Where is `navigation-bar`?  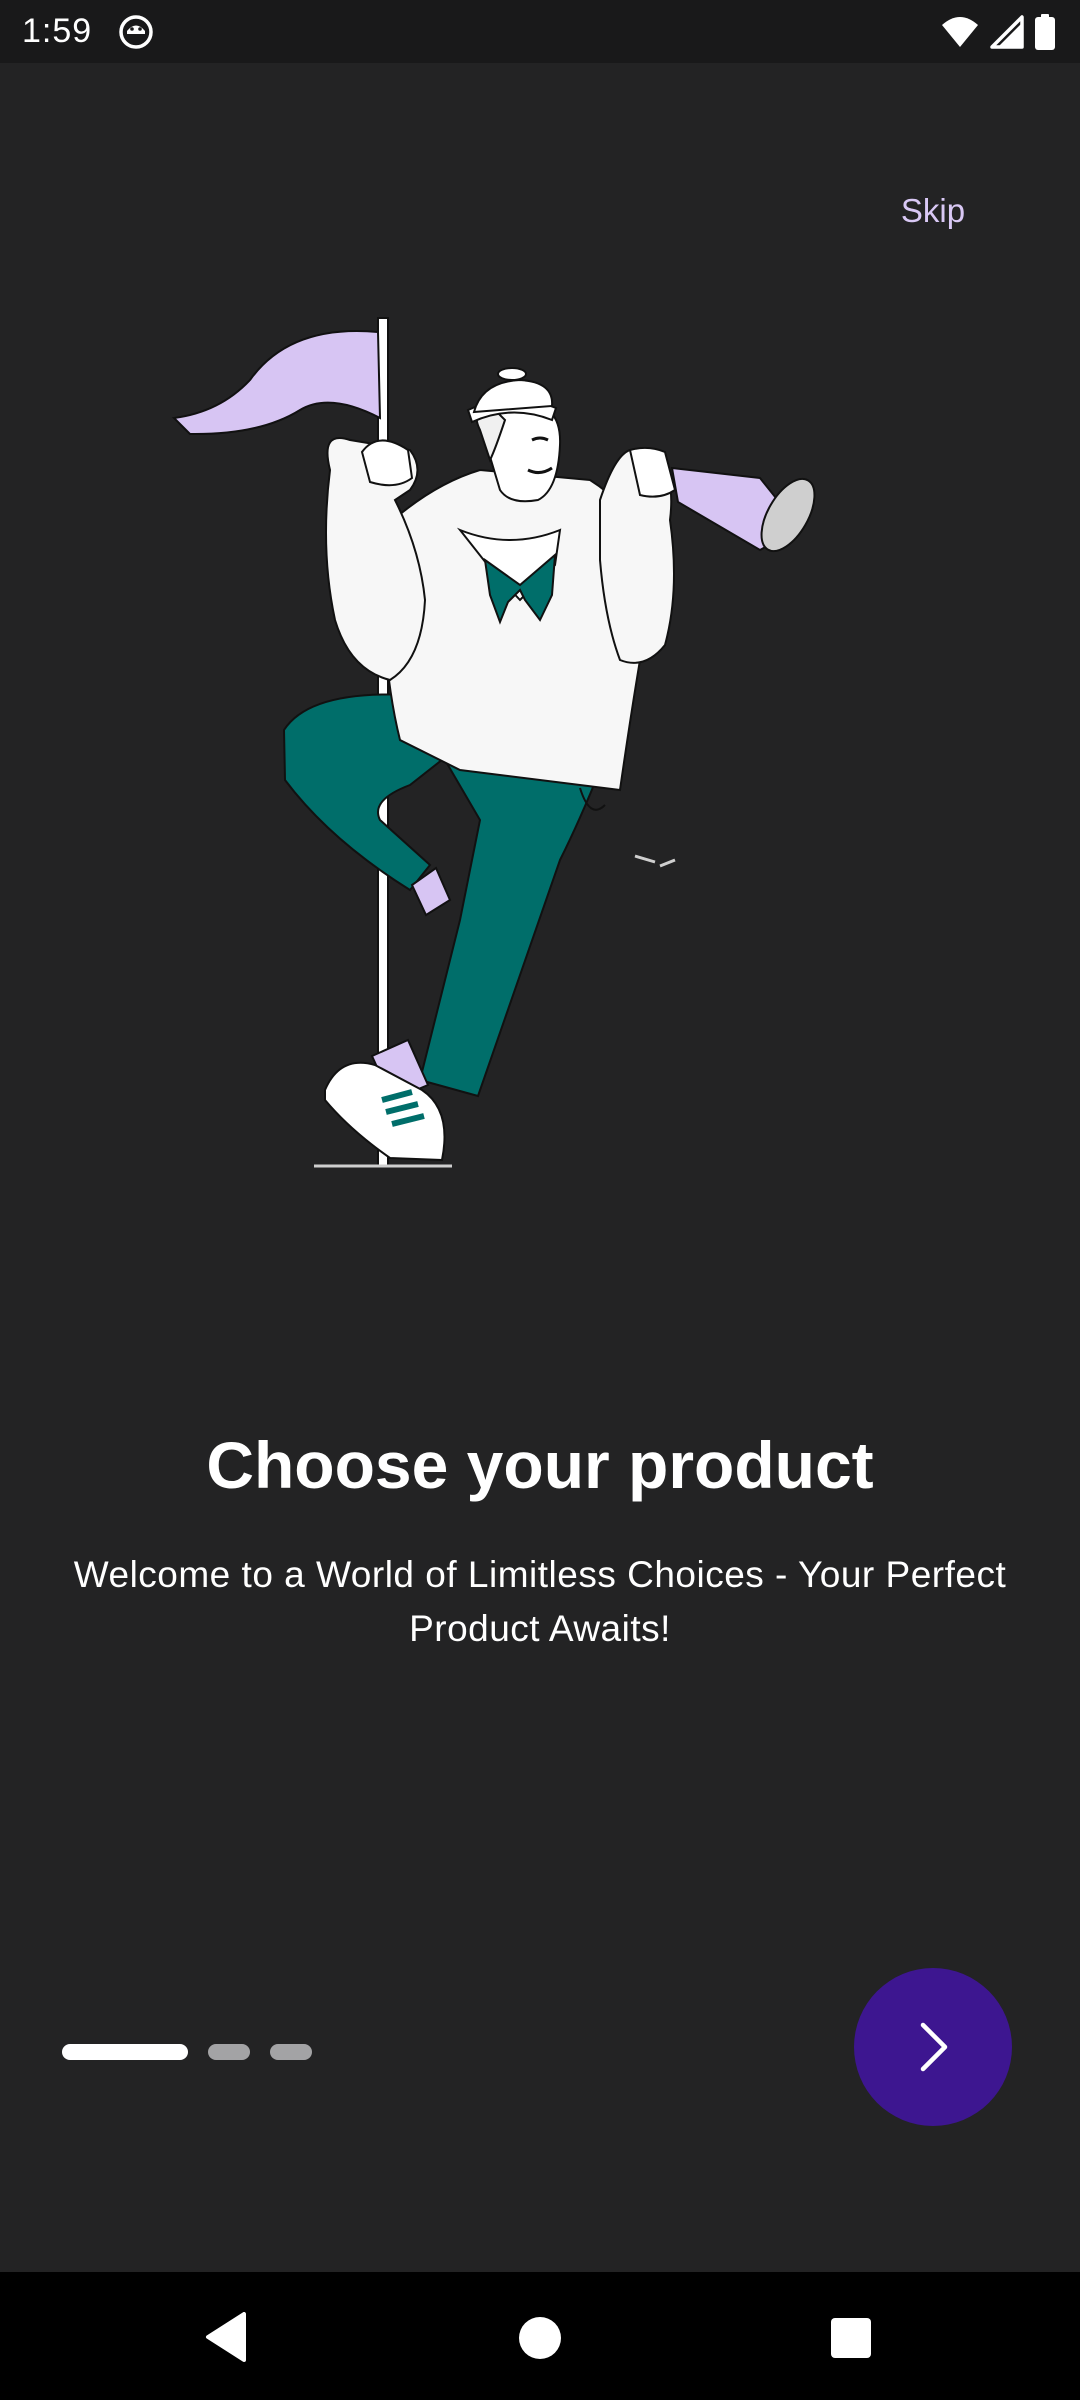
navigation-bar is located at coordinates (540, 2336).